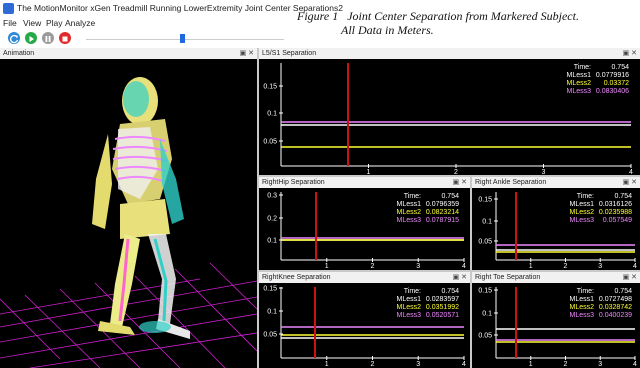 This screenshot has width=640, height=368. Describe the element at coordinates (616, 83) in the screenshot. I see `legend-value: 0.03372` at that location.